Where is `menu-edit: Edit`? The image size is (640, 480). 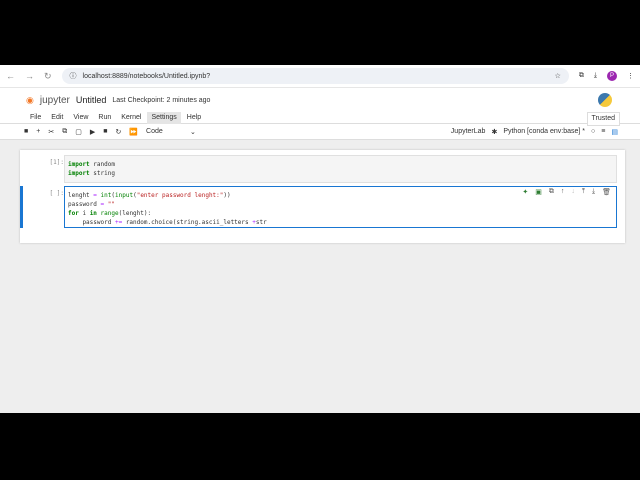 menu-edit: Edit is located at coordinates (57, 118).